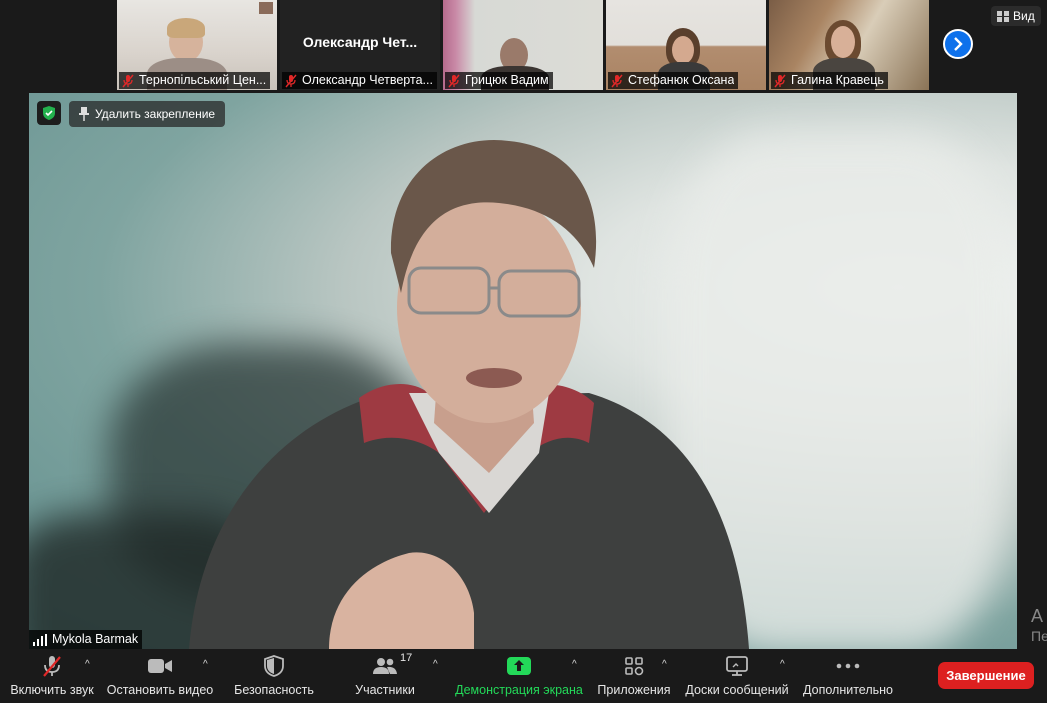 The height and width of the screenshot is (703, 1047). What do you see at coordinates (848, 690) in the screenshot?
I see `more-label: Дополнительно` at bounding box center [848, 690].